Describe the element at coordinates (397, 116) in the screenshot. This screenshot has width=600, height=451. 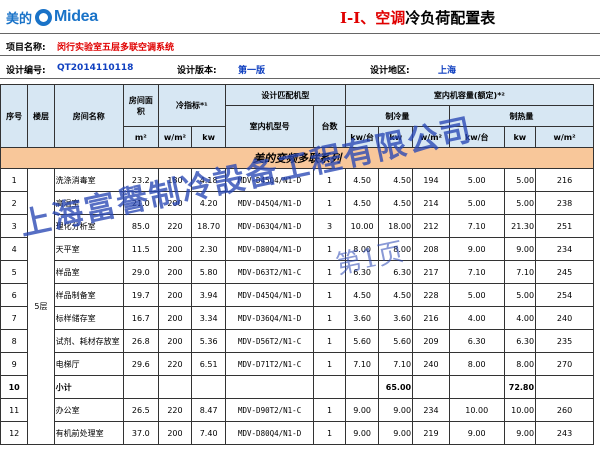
I see `header-cooling-cap: 制冷量` at that location.